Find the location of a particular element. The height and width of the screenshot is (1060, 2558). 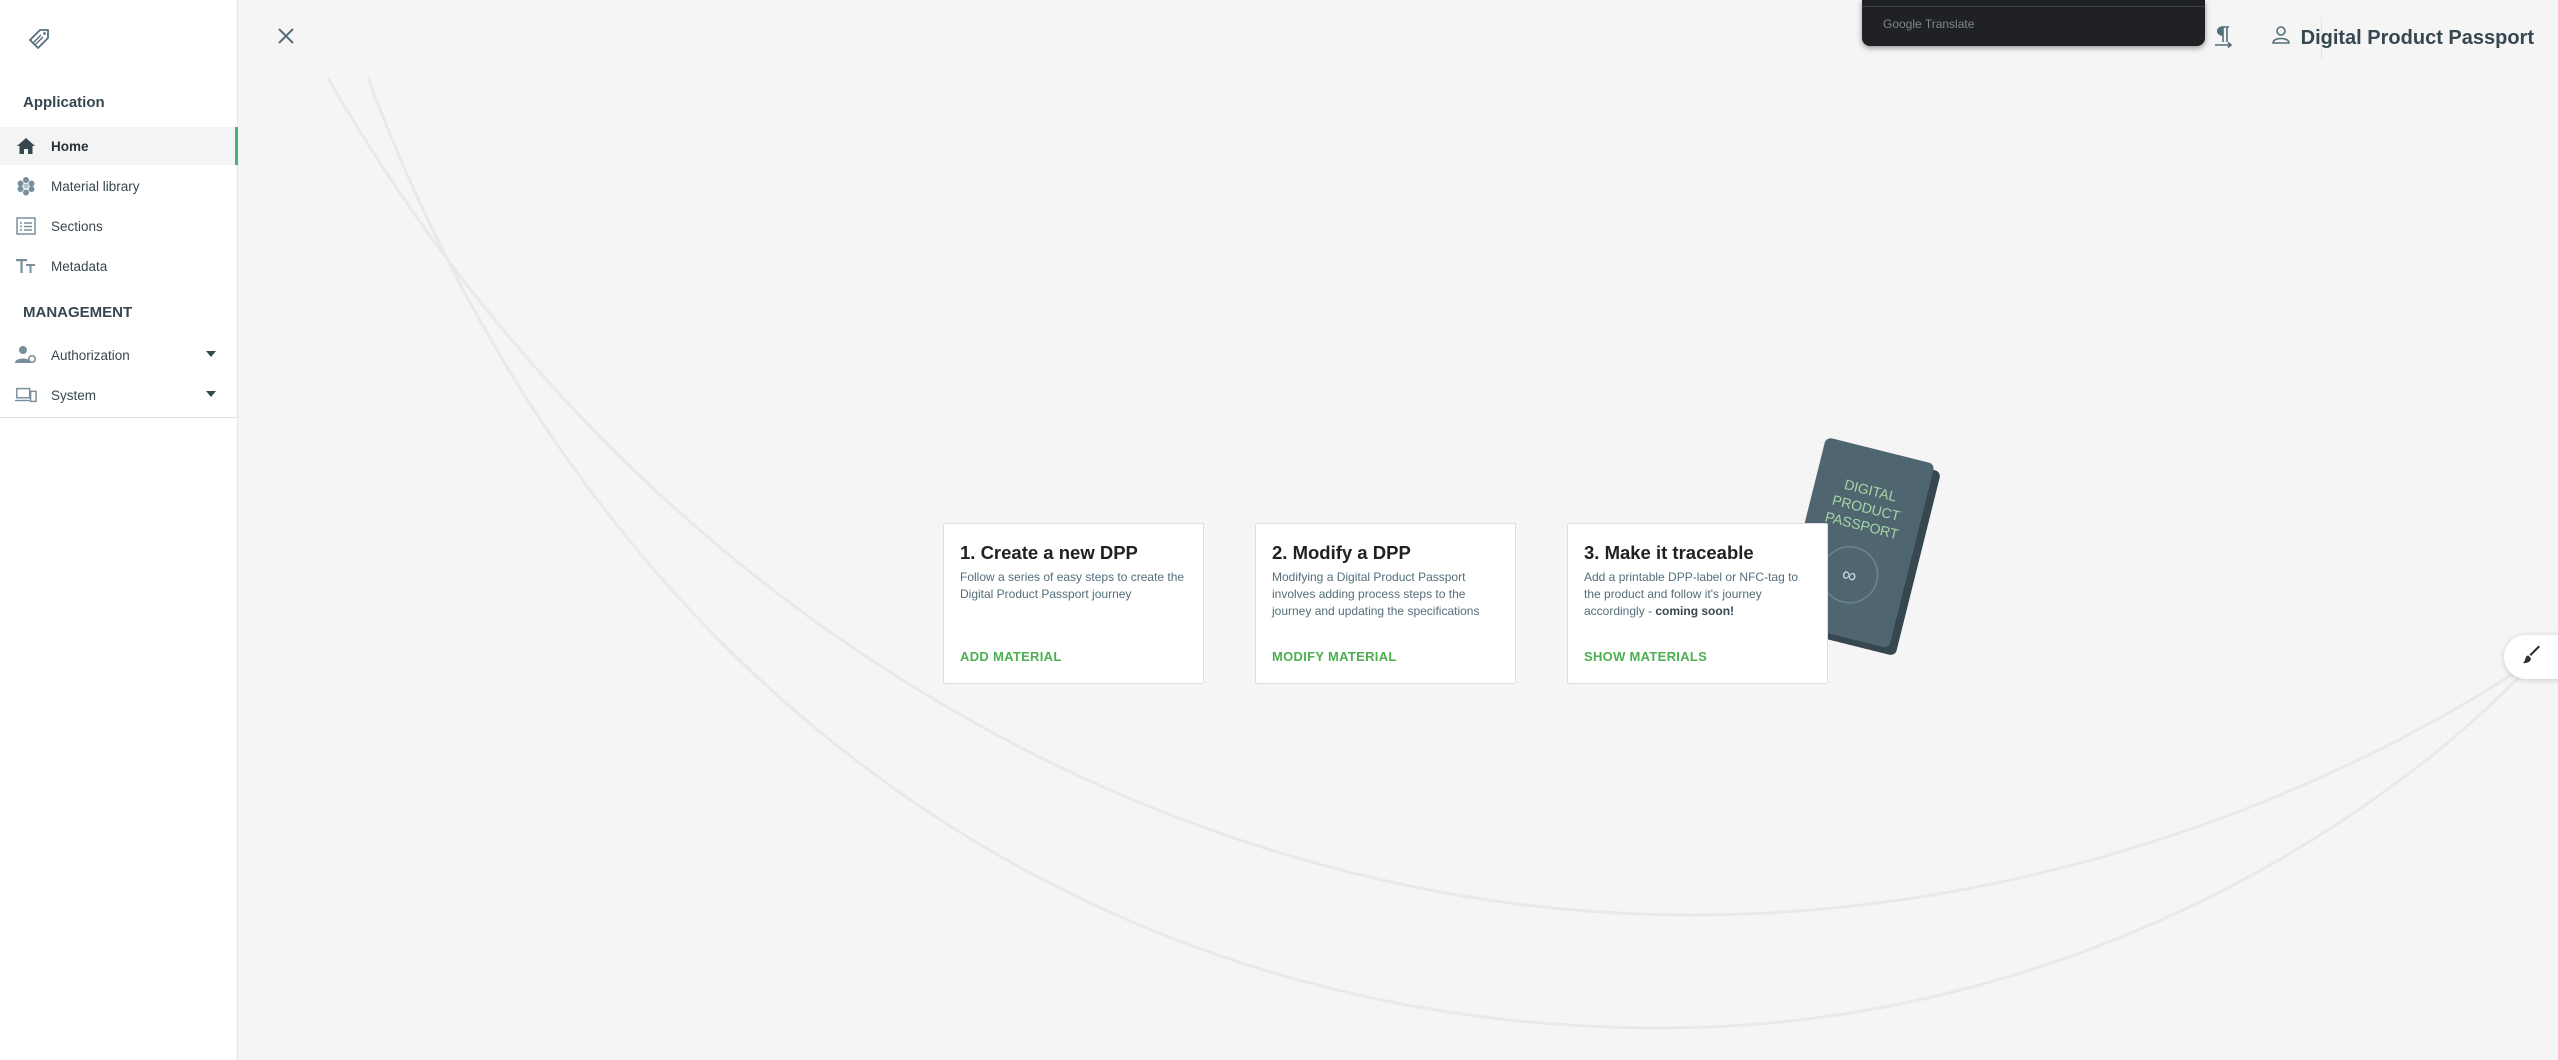

brush-icon is located at coordinates (2532, 657).